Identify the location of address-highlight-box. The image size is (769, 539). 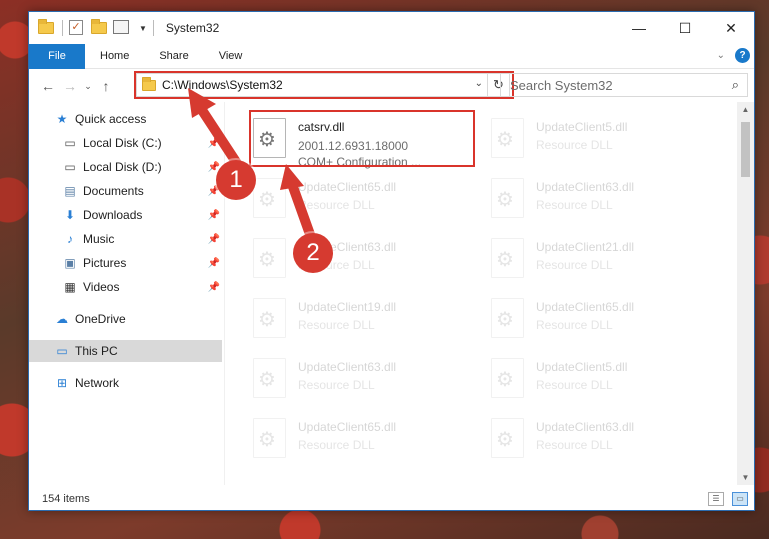
(324, 85).